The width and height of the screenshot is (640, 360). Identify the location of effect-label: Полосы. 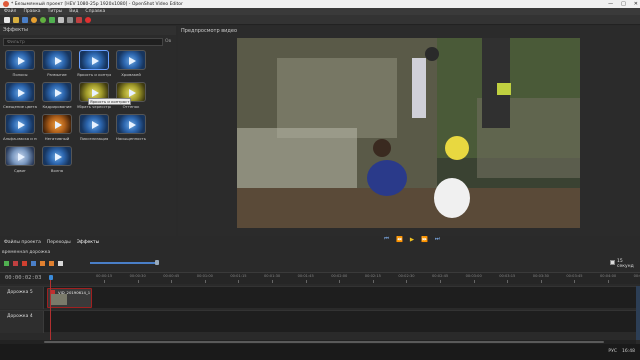
(20, 74).